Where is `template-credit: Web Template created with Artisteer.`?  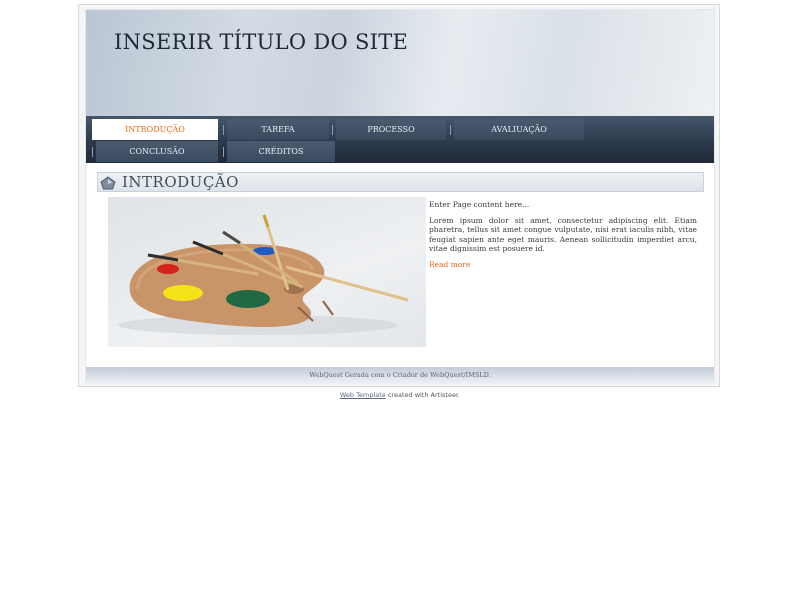
template-credit: Web Template created with Artisteer. is located at coordinates (400, 395).